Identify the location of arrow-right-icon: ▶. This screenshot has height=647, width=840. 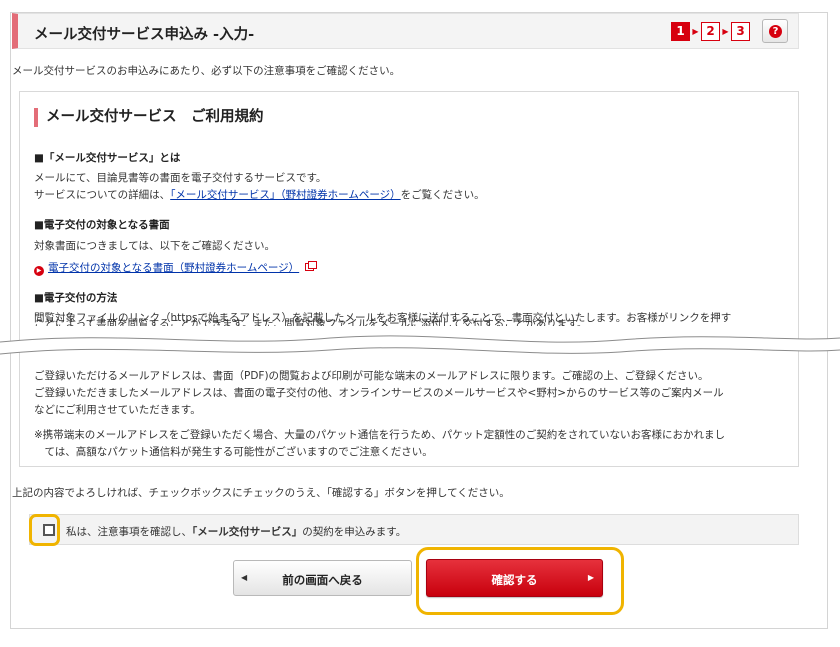
(590, 577).